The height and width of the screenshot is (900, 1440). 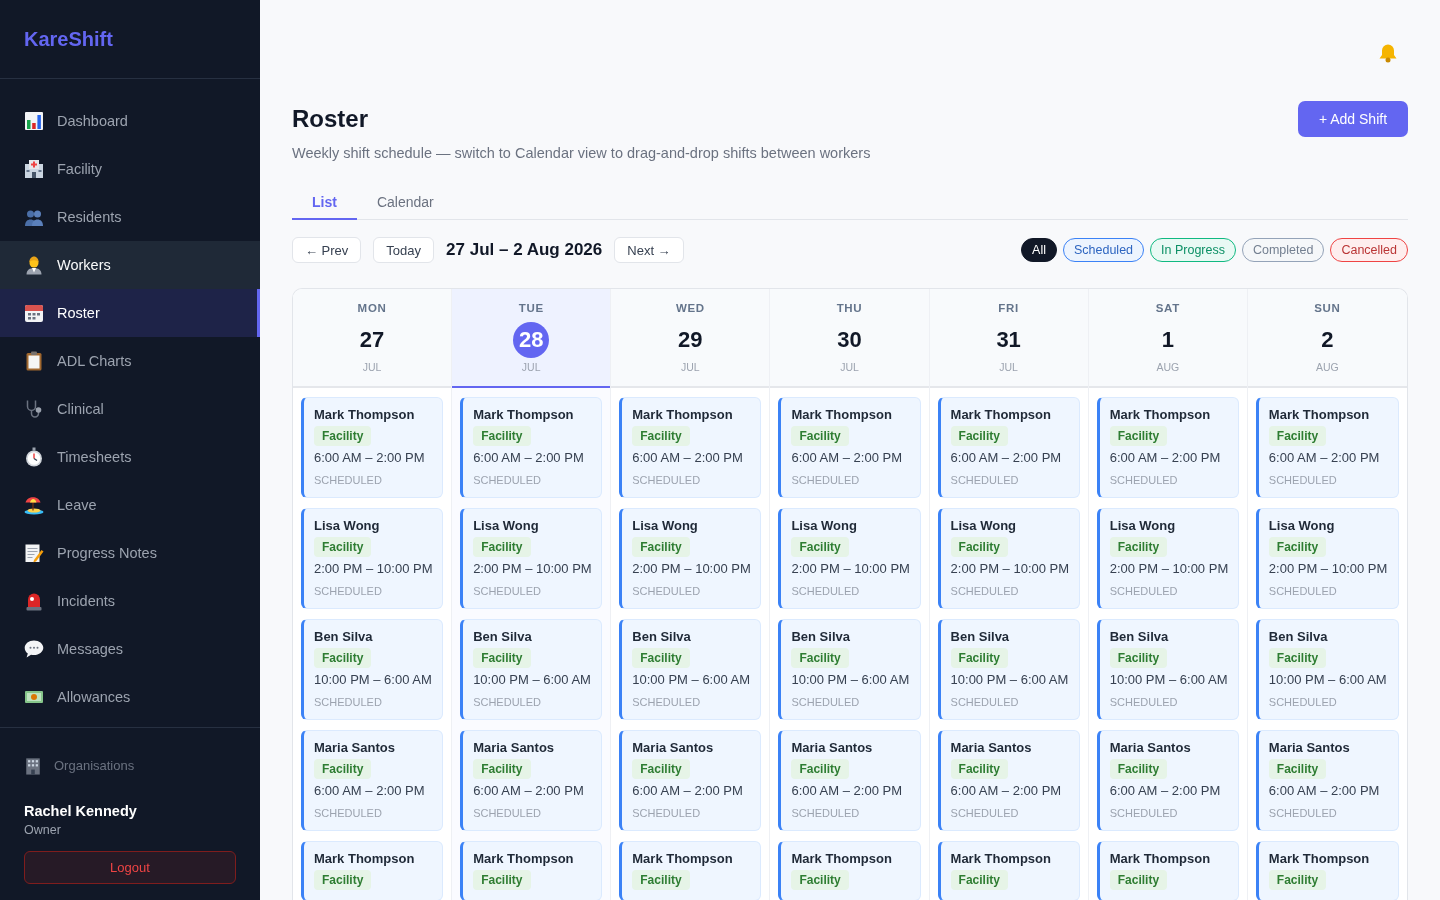 What do you see at coordinates (1328, 569) in the screenshot?
I see `shift-time: 2:00 PM – 10:00 PM` at bounding box center [1328, 569].